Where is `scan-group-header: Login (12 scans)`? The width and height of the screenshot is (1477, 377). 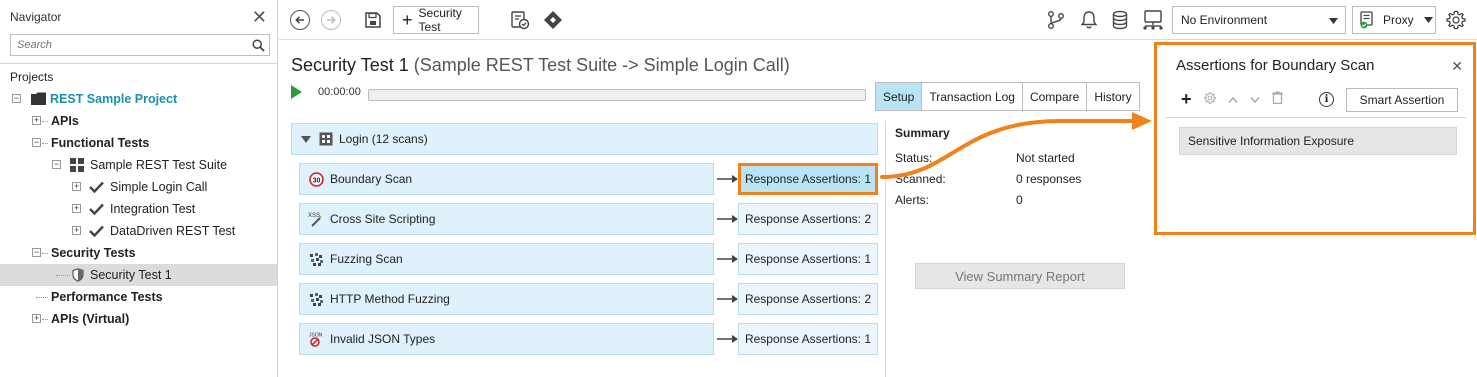 scan-group-header: Login (12 scans) is located at coordinates (584, 139).